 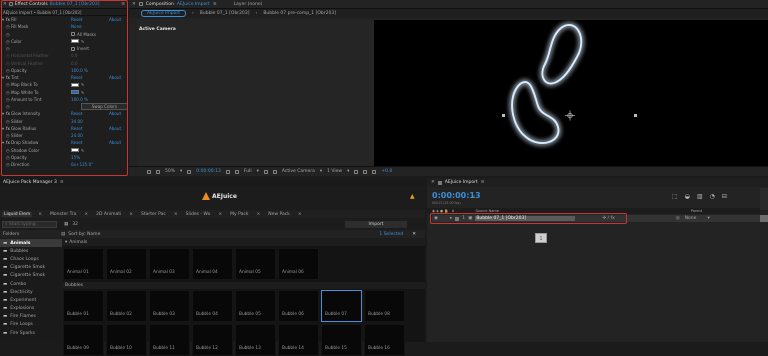 I want to click on folder-item: ▬ Combo, so click(x=31, y=284).